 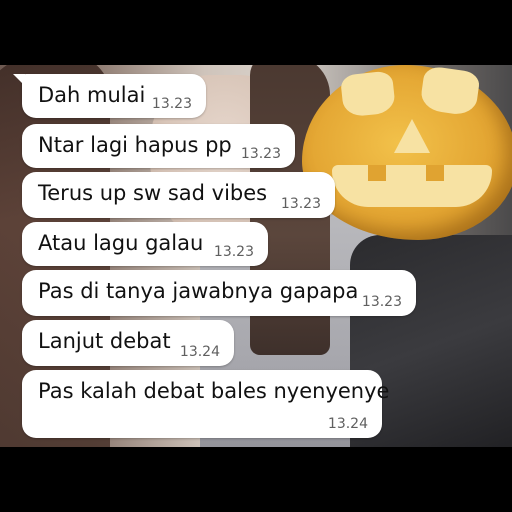 I want to click on message-text: Ntar lagi hapus pp, so click(x=135, y=145).